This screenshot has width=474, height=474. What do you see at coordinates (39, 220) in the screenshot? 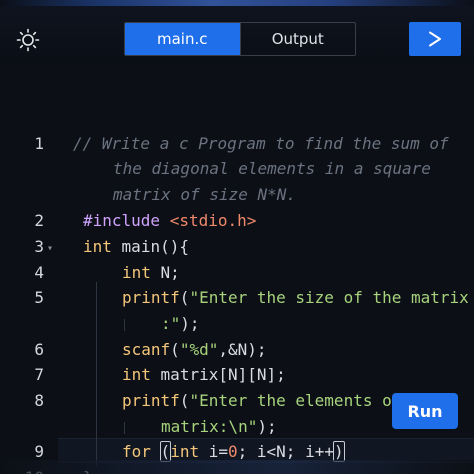
I see `line-number: 2` at bounding box center [39, 220].